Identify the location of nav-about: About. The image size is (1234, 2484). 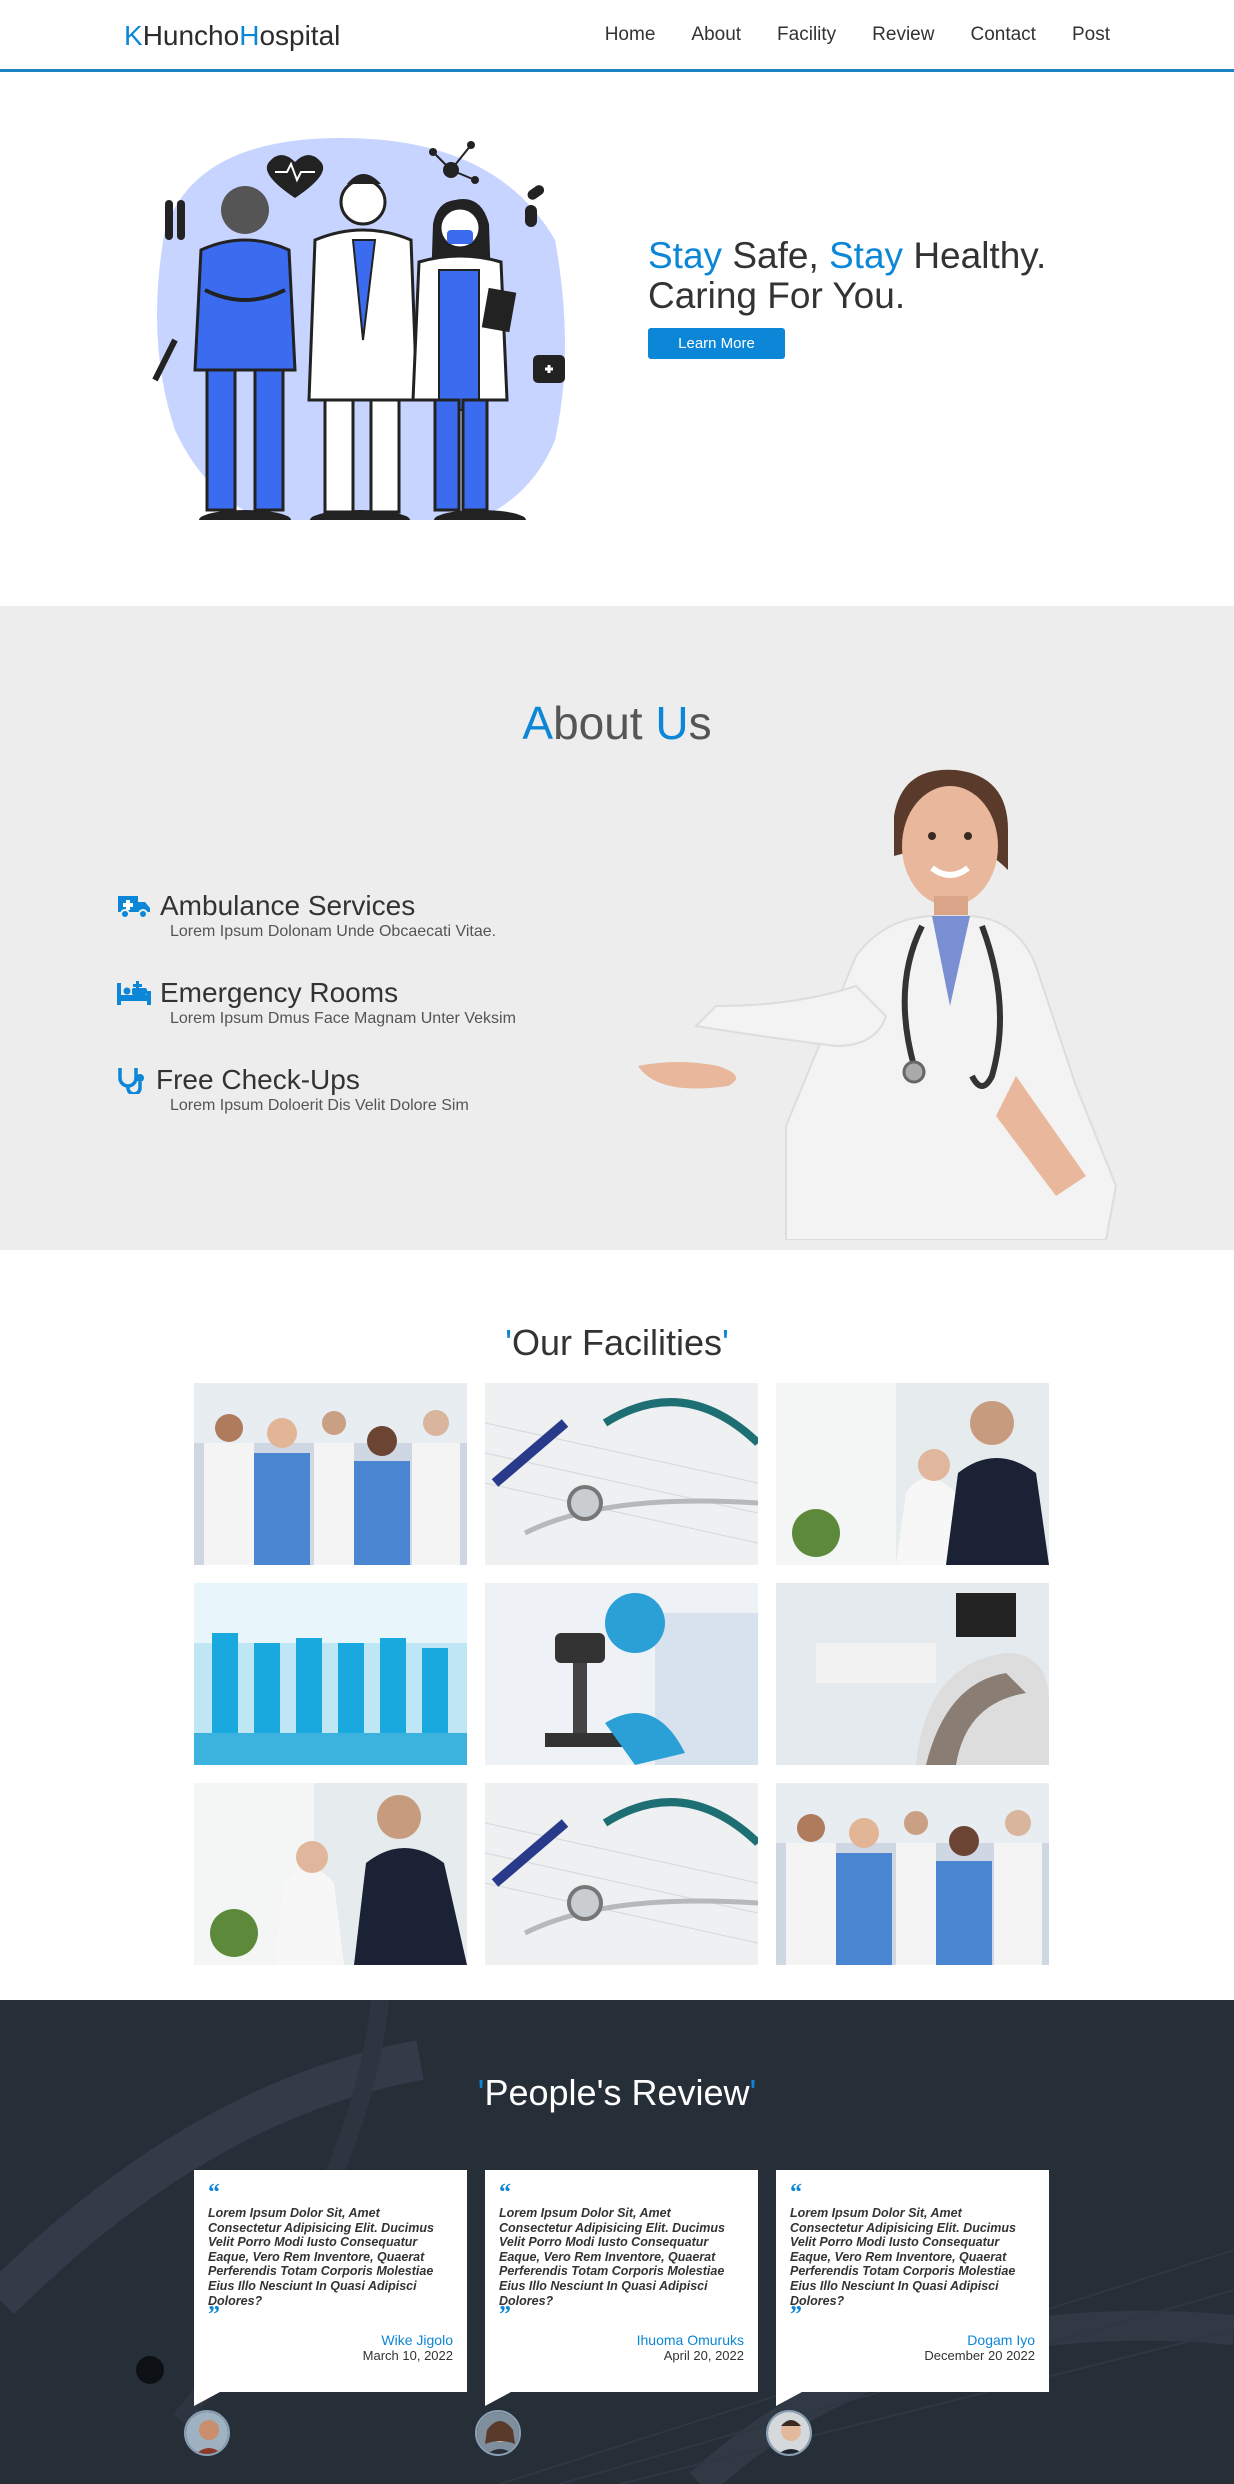
(716, 35).